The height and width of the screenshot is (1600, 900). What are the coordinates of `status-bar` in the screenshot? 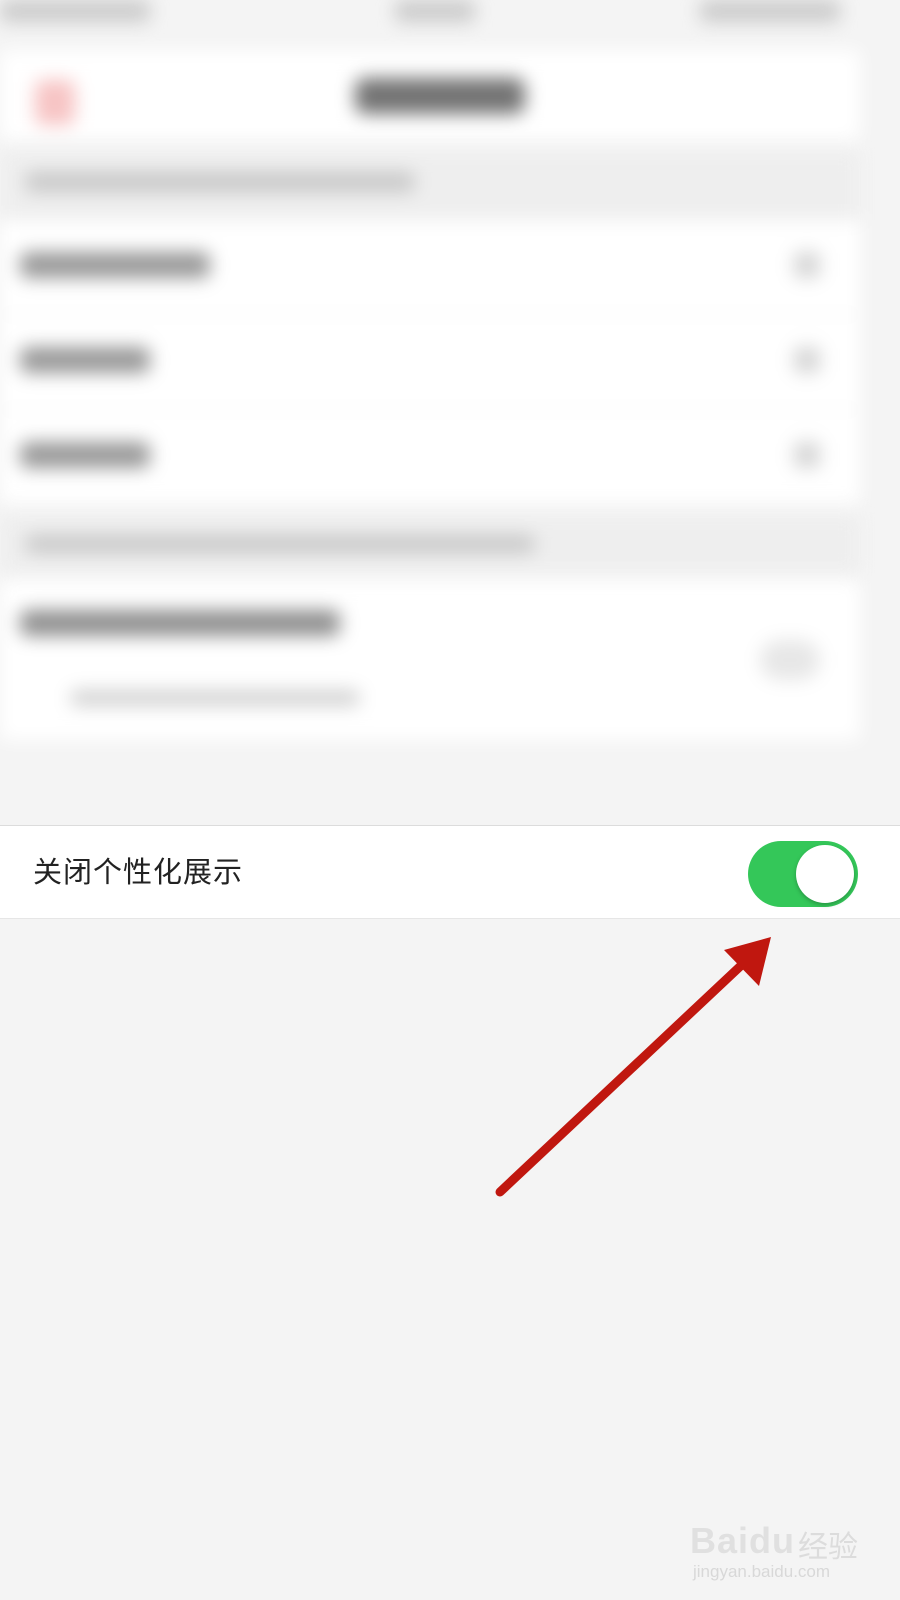 It's located at (430, 20).